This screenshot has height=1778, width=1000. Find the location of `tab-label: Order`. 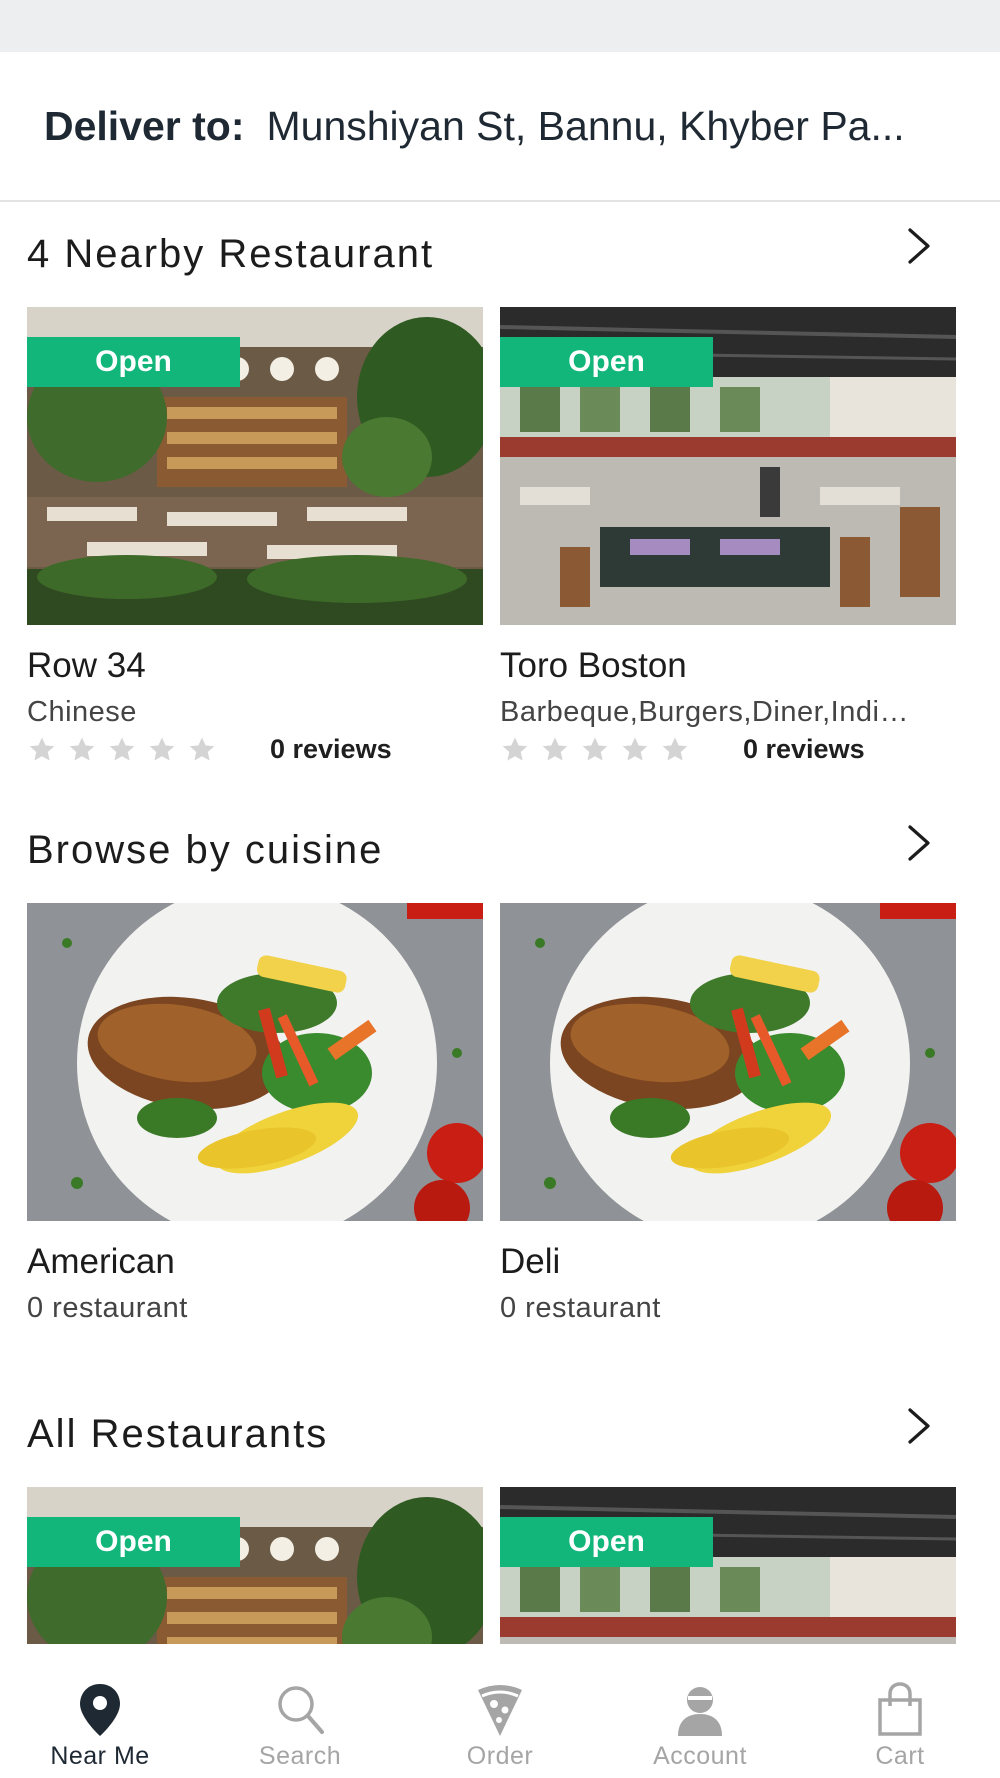

tab-label: Order is located at coordinates (500, 1756).